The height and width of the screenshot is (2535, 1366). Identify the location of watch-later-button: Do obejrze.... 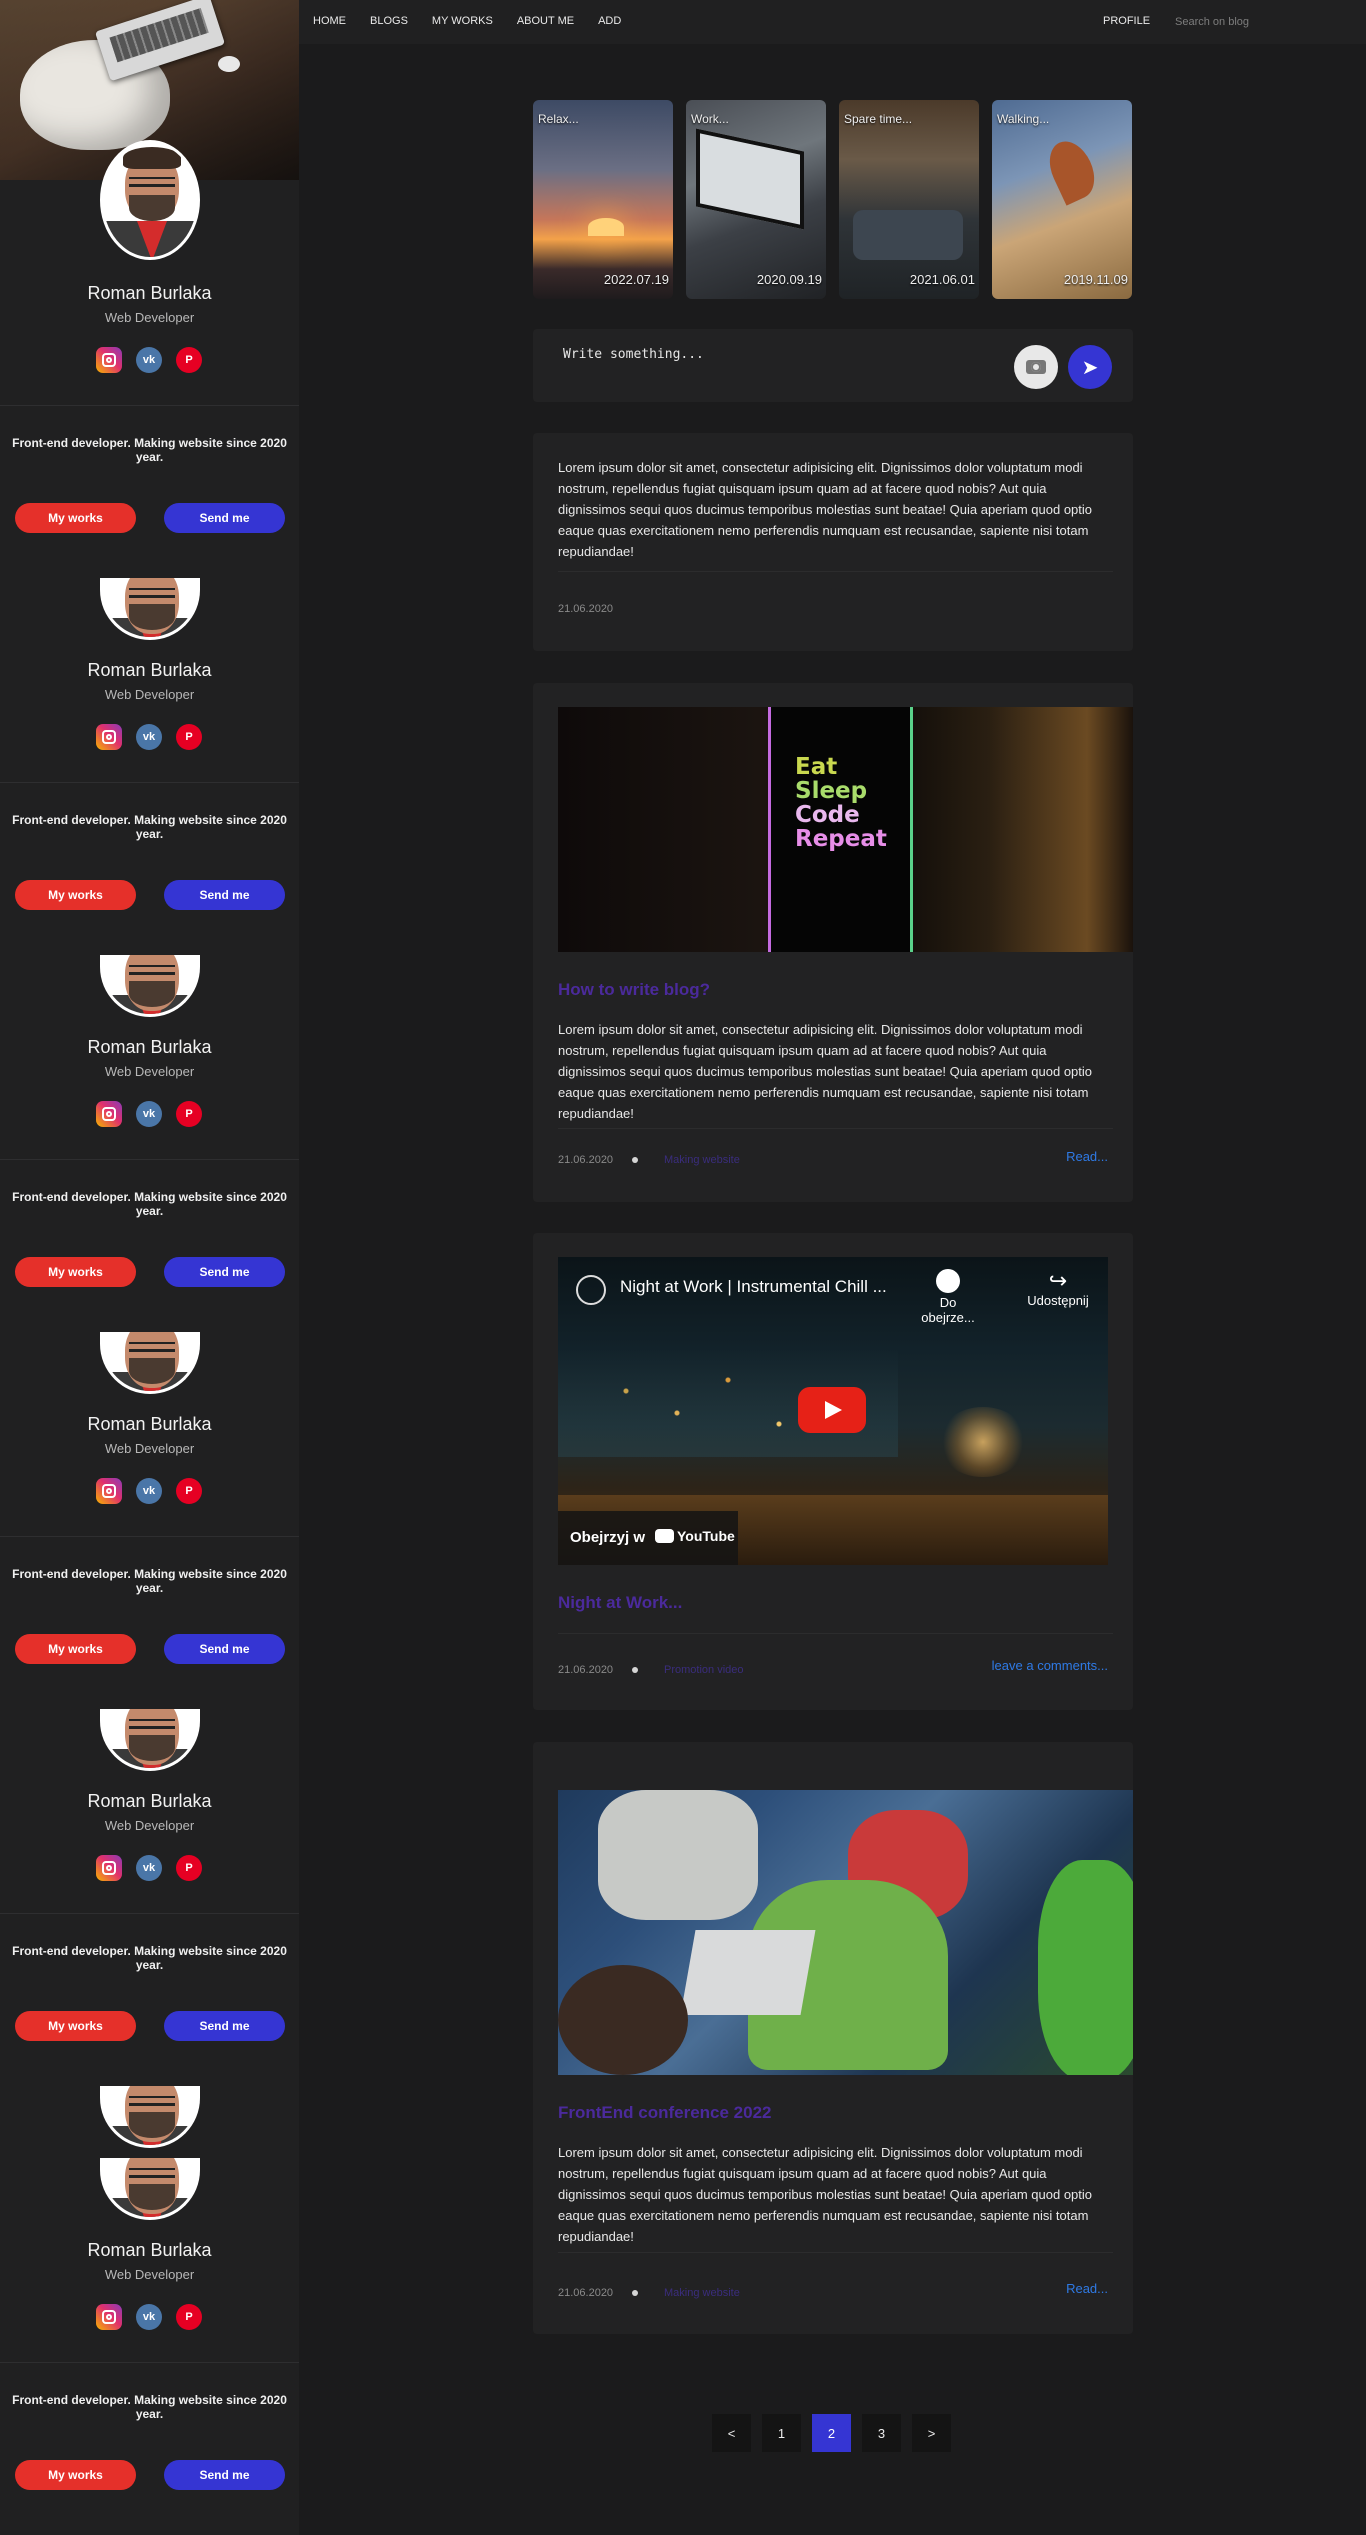
(948, 1297).